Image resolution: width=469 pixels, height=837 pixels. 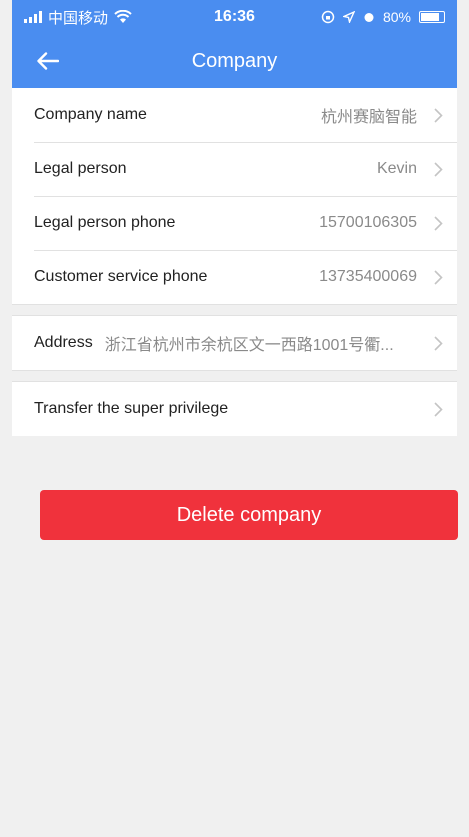 I want to click on row-label: Transfer the super privilege, so click(x=131, y=408).